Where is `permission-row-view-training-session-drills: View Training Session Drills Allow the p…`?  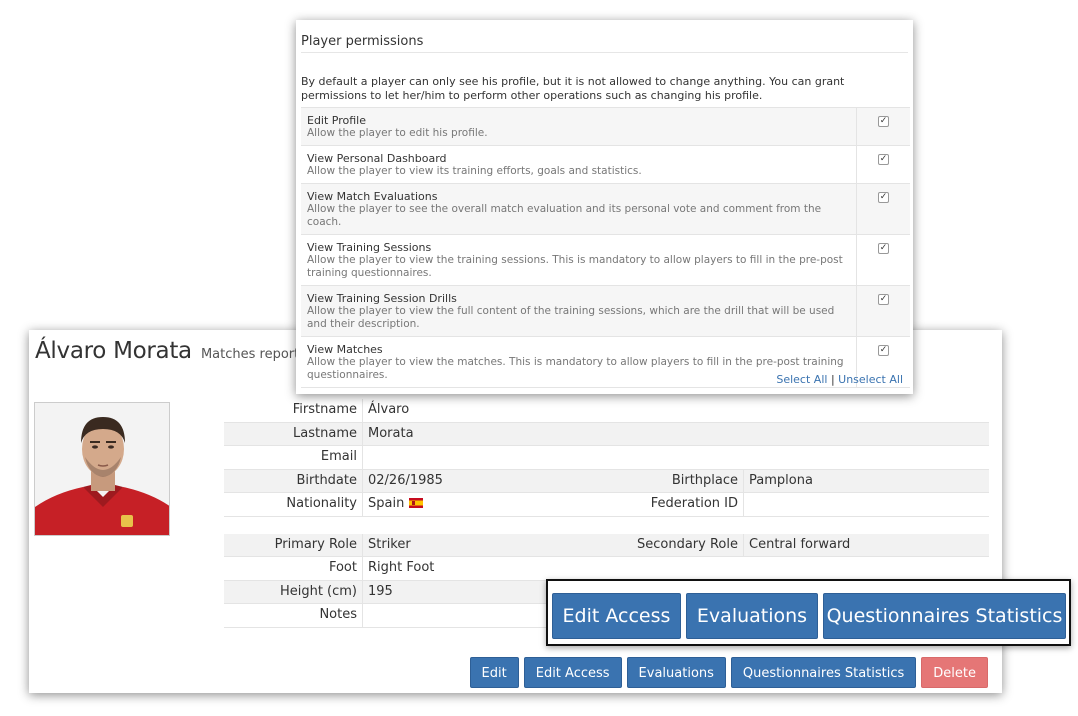
permission-row-view-training-session-drills: View Training Session Drills Allow the p… is located at coordinates (605, 311).